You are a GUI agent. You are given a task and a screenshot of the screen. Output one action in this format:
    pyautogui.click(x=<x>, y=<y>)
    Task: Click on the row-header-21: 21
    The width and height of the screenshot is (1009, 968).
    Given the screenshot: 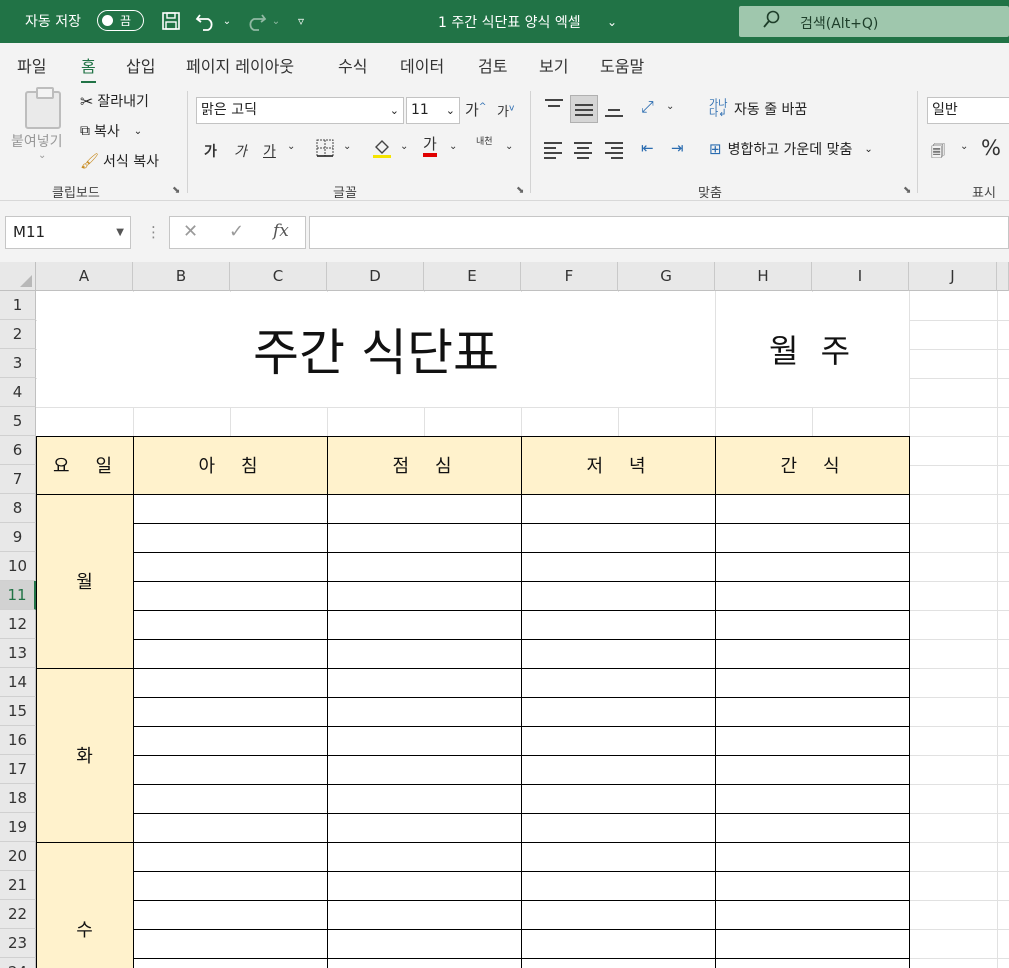 What is the action you would take?
    pyautogui.click(x=18, y=885)
    